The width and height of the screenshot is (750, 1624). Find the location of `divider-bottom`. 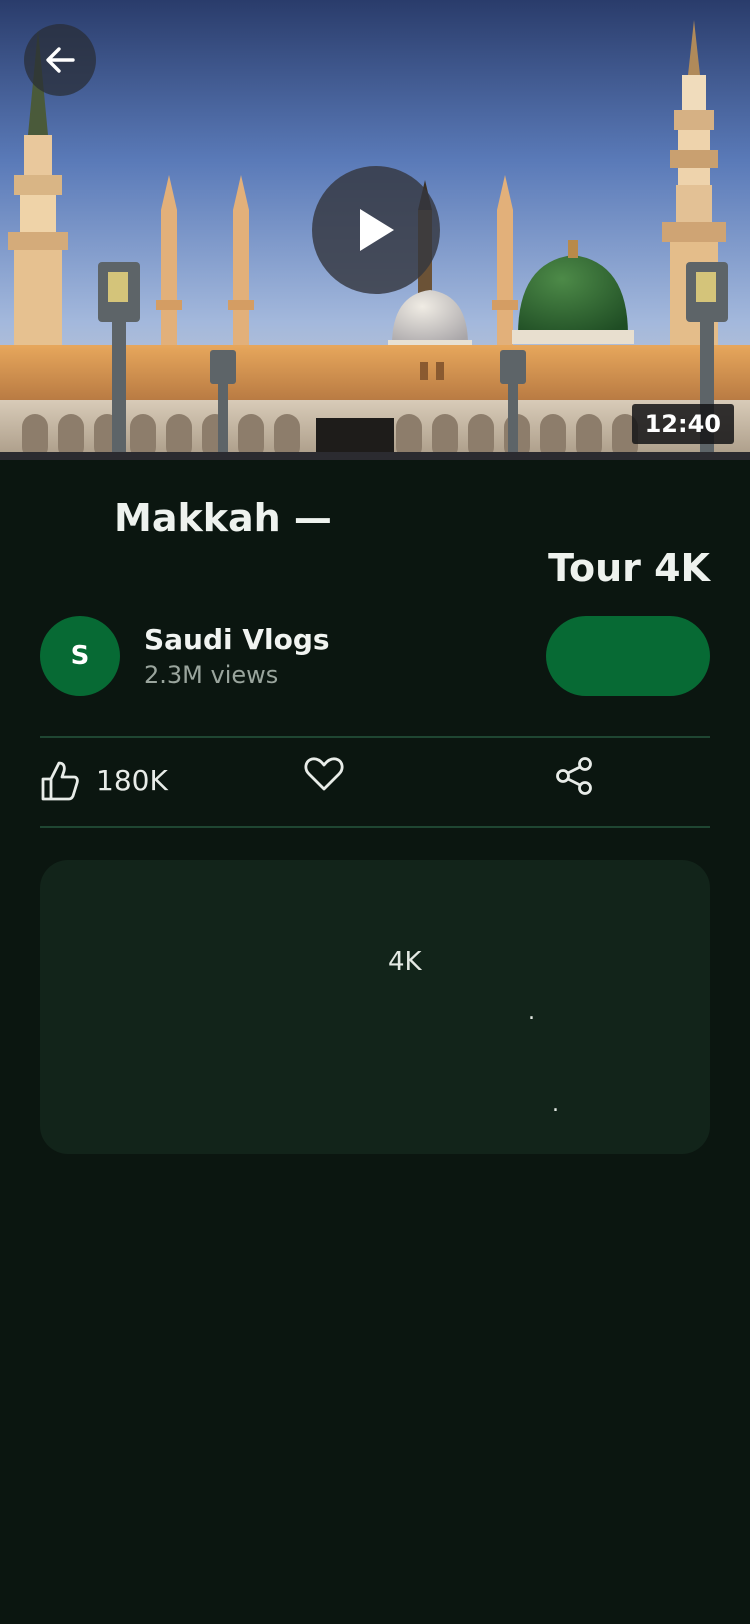

divider-bottom is located at coordinates (375, 827).